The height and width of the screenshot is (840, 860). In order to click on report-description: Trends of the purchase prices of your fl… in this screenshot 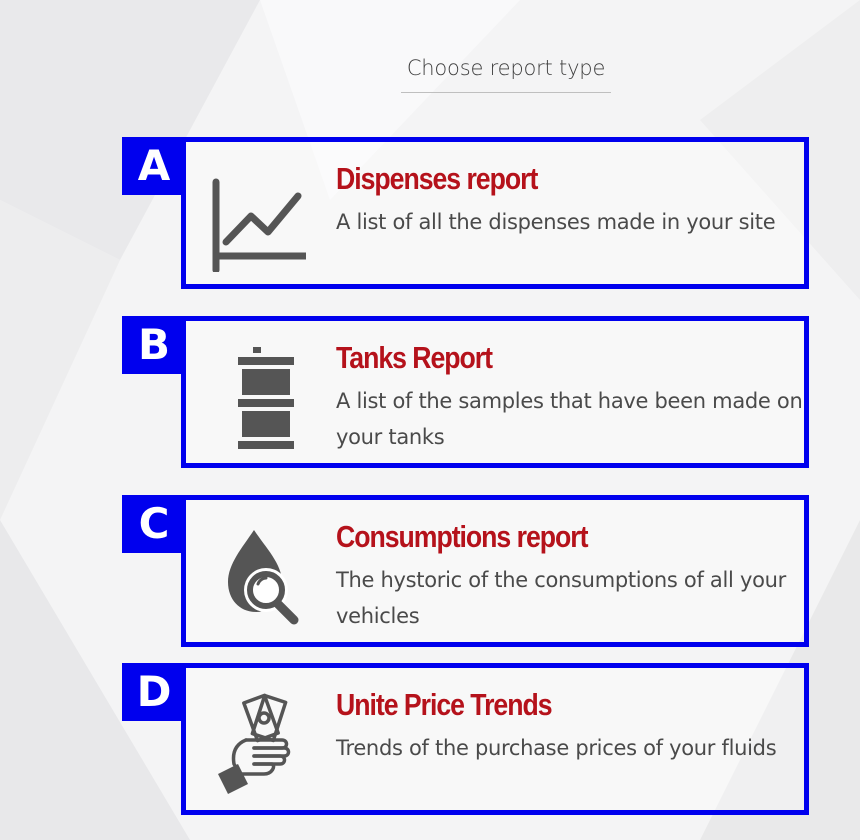, I will do `click(556, 748)`.